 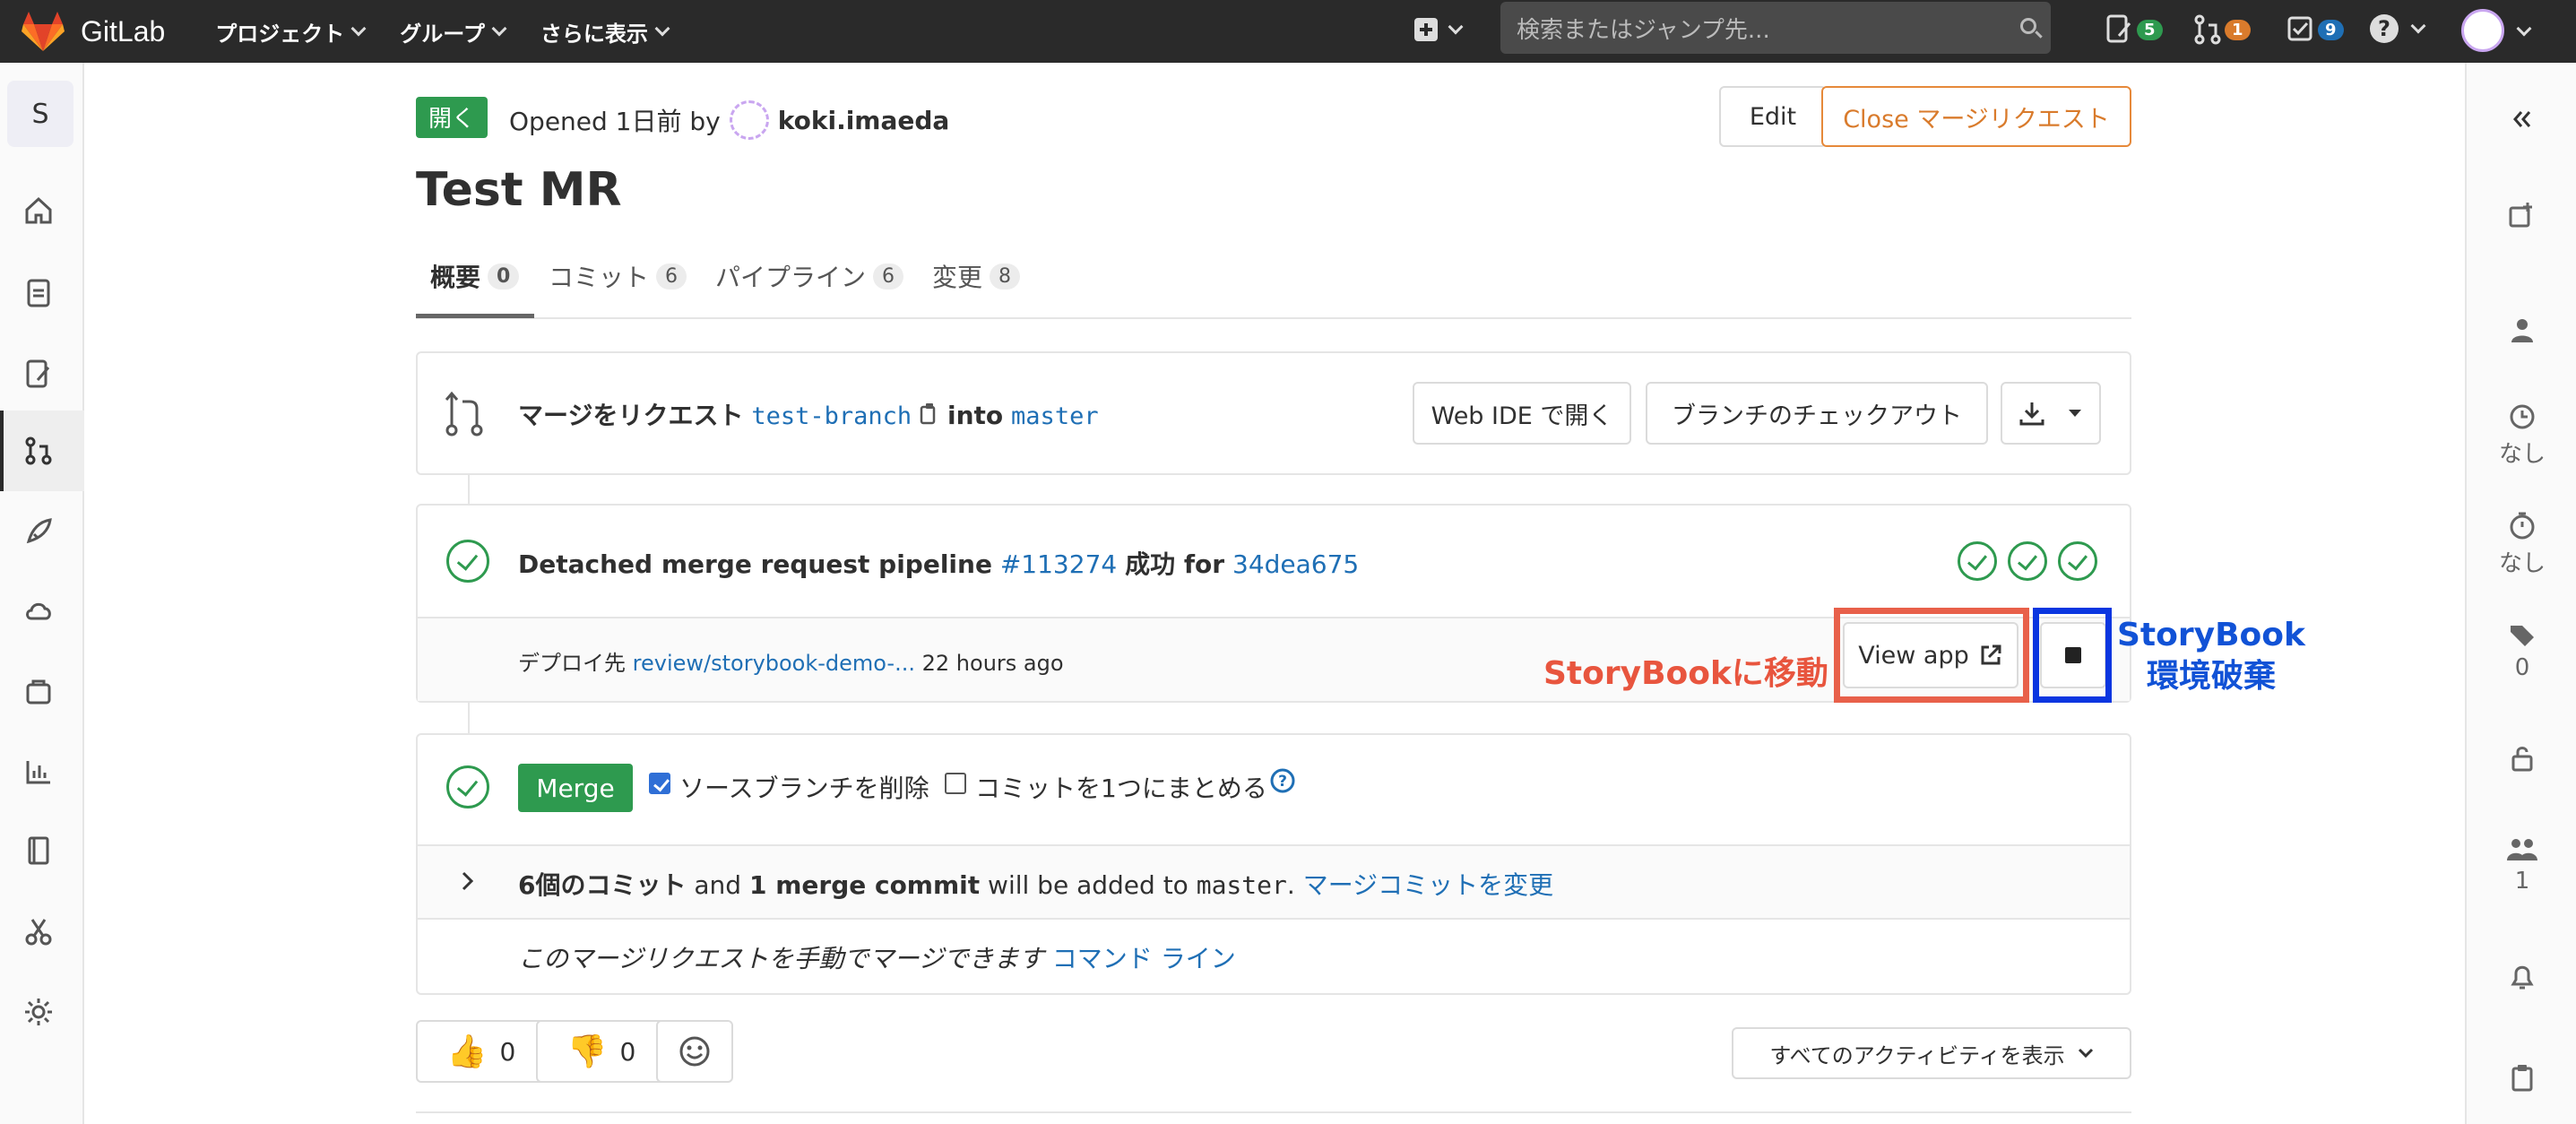 What do you see at coordinates (976, 276) in the screenshot?
I see `tab-changes: 変更 8` at bounding box center [976, 276].